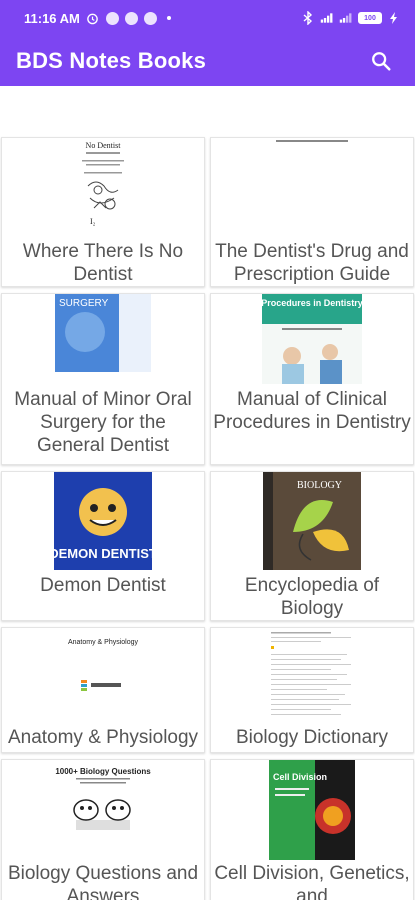  Describe the element at coordinates (370, 18) in the screenshot. I see `battery-icon: 100` at that location.